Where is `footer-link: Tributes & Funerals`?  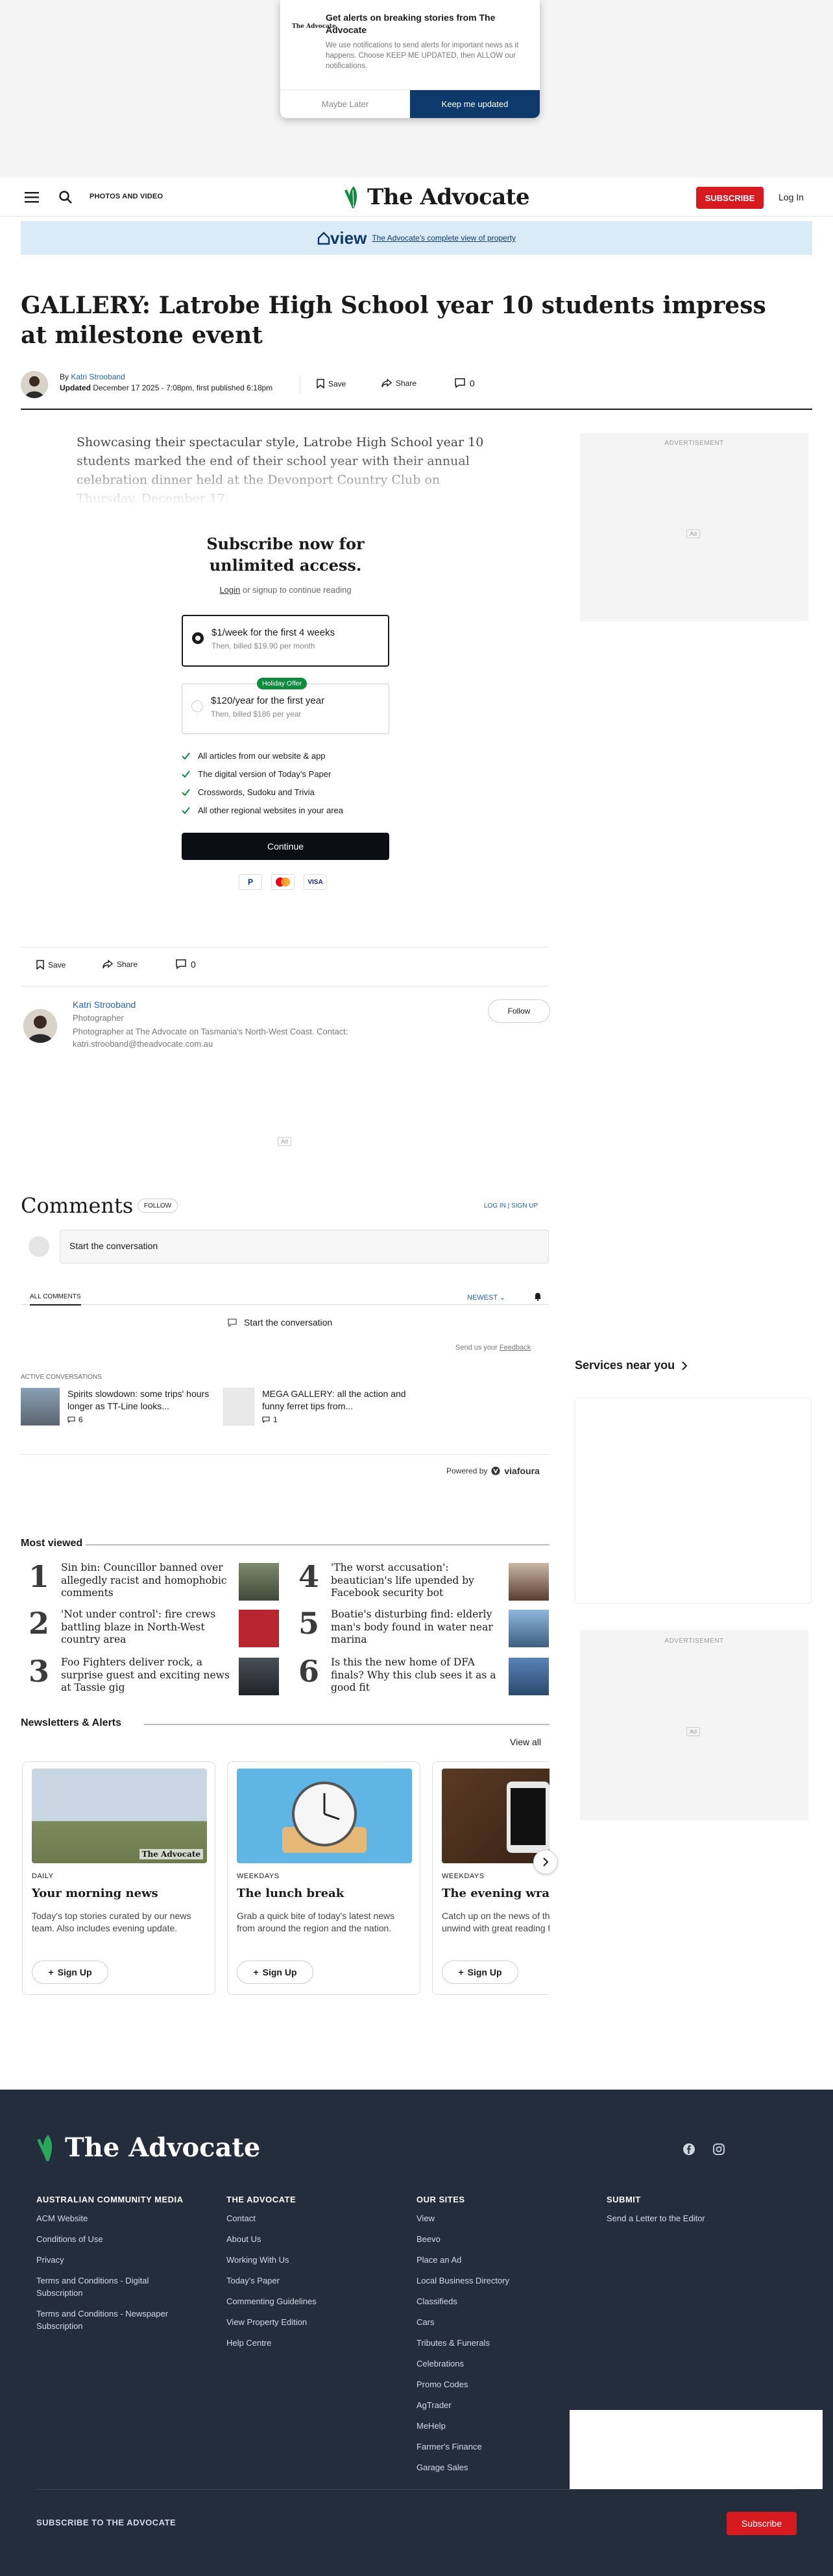 footer-link: Tributes & Funerals is located at coordinates (507, 2343).